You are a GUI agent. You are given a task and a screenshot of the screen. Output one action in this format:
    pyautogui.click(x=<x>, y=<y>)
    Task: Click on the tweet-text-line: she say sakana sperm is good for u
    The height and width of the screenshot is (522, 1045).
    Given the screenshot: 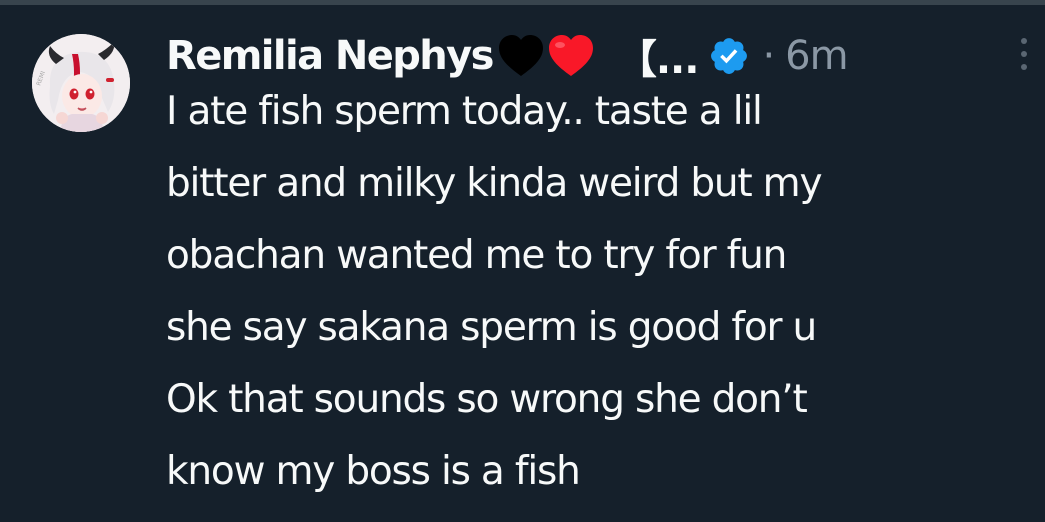 What is the action you would take?
    pyautogui.click(x=491, y=327)
    